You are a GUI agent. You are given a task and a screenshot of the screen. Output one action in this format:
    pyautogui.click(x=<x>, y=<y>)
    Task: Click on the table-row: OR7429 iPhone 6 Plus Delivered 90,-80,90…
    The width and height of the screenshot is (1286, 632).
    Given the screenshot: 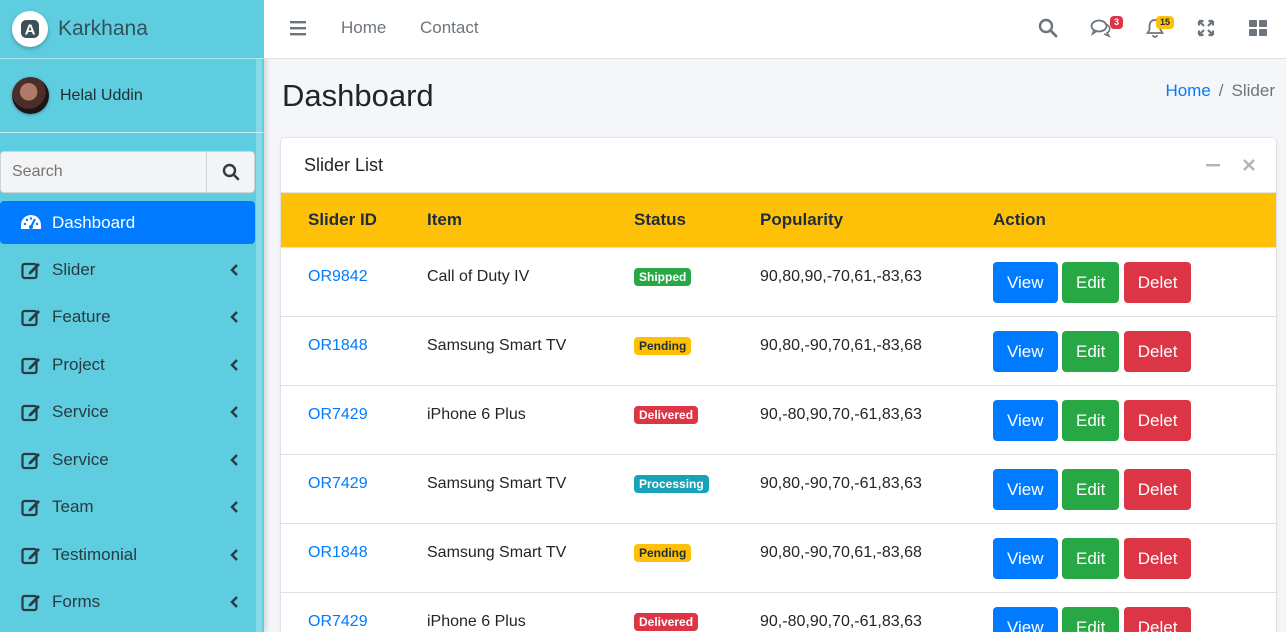 What is the action you would take?
    pyautogui.click(x=778, y=419)
    